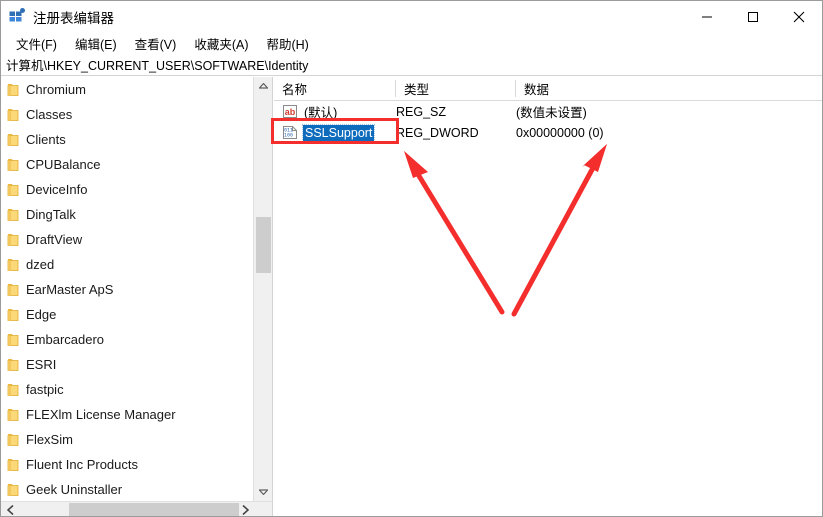  What do you see at coordinates (127, 389) in the screenshot?
I see `tree-item: fastpic` at bounding box center [127, 389].